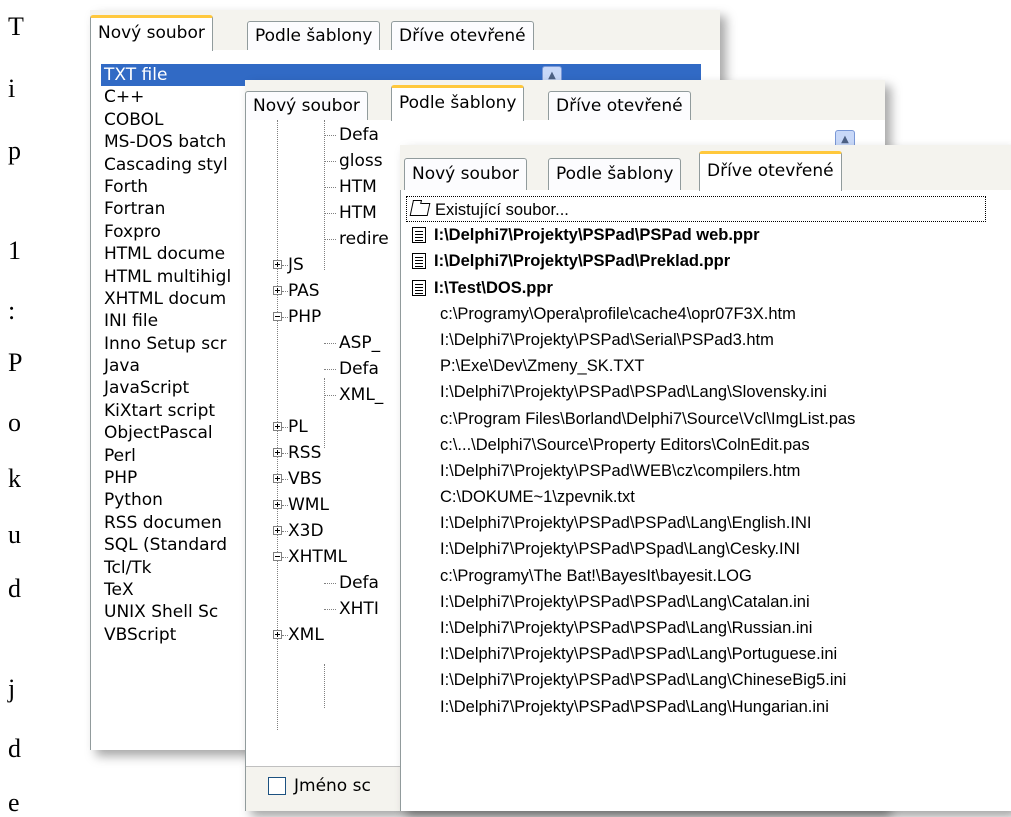 The height and width of the screenshot is (817, 1011). Describe the element at coordinates (12, 88) in the screenshot. I see `side-char: i` at that location.